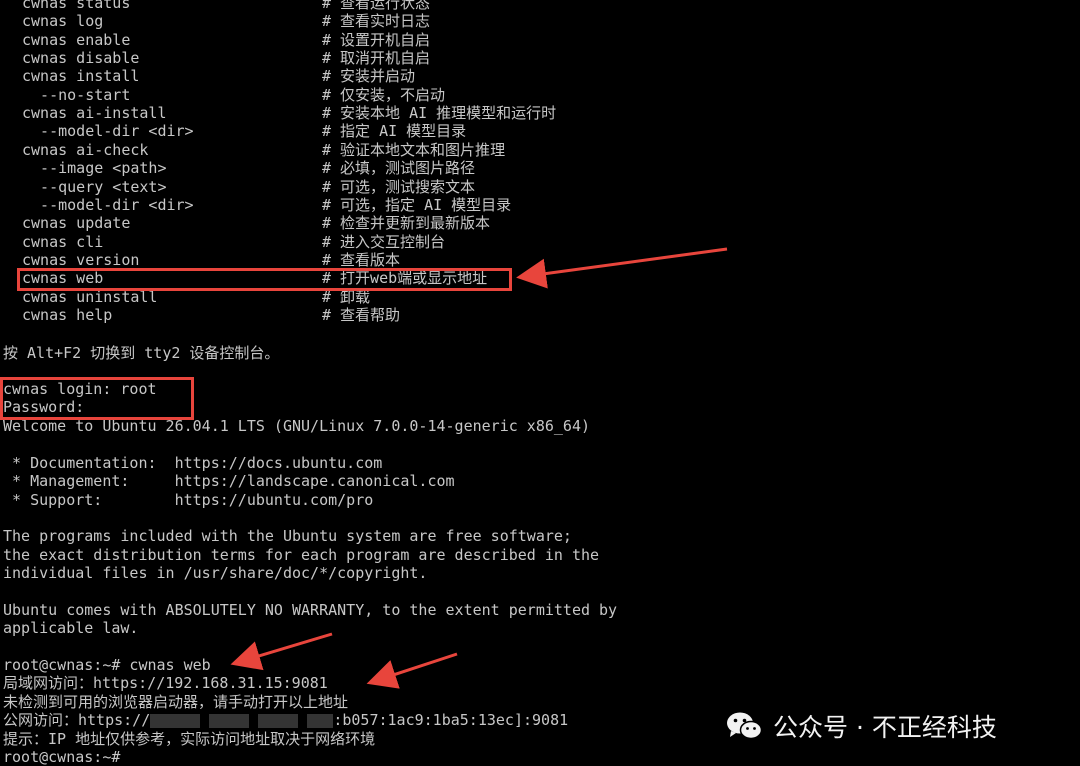 Image resolution: width=1080 pixels, height=766 pixels. I want to click on watermark: 公众号 · 不正经科技, so click(901, 726).